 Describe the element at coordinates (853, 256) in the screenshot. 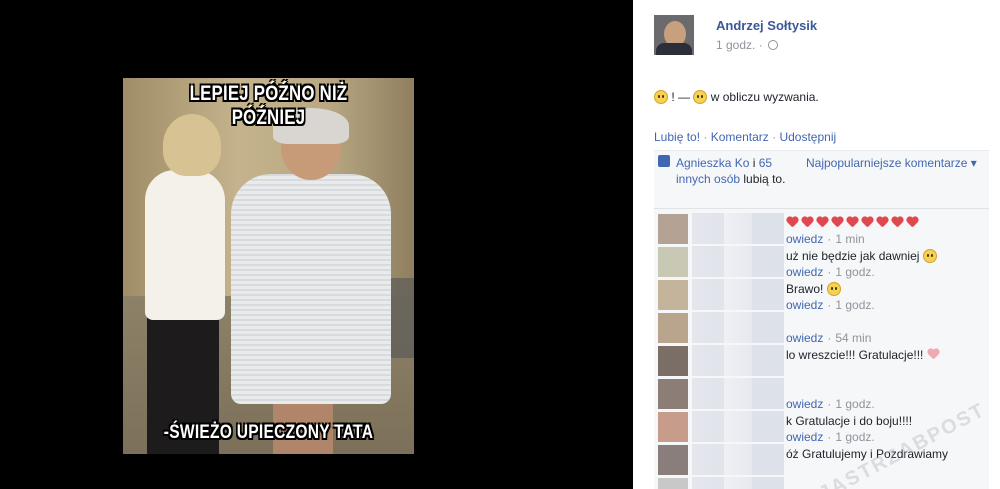

I see `comment-text-content: uż nie będzie jak dawniej` at that location.